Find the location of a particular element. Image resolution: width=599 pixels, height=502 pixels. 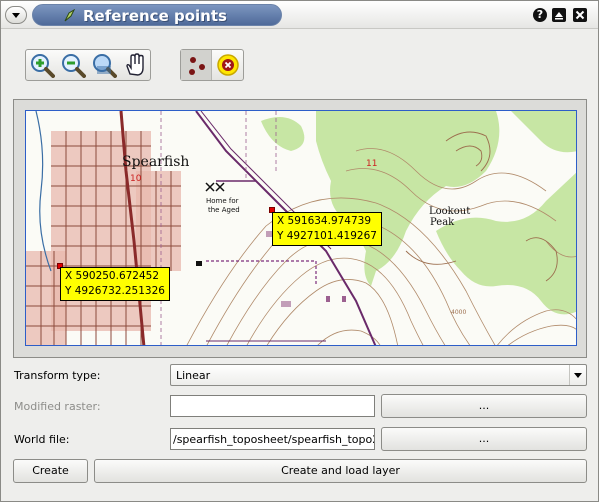

point-toolbar is located at coordinates (212, 65).